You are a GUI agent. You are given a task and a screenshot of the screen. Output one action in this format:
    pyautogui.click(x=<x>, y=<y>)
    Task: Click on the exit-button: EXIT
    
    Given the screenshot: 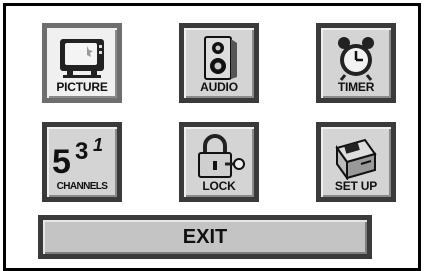 What is the action you would take?
    pyautogui.click(x=205, y=237)
    